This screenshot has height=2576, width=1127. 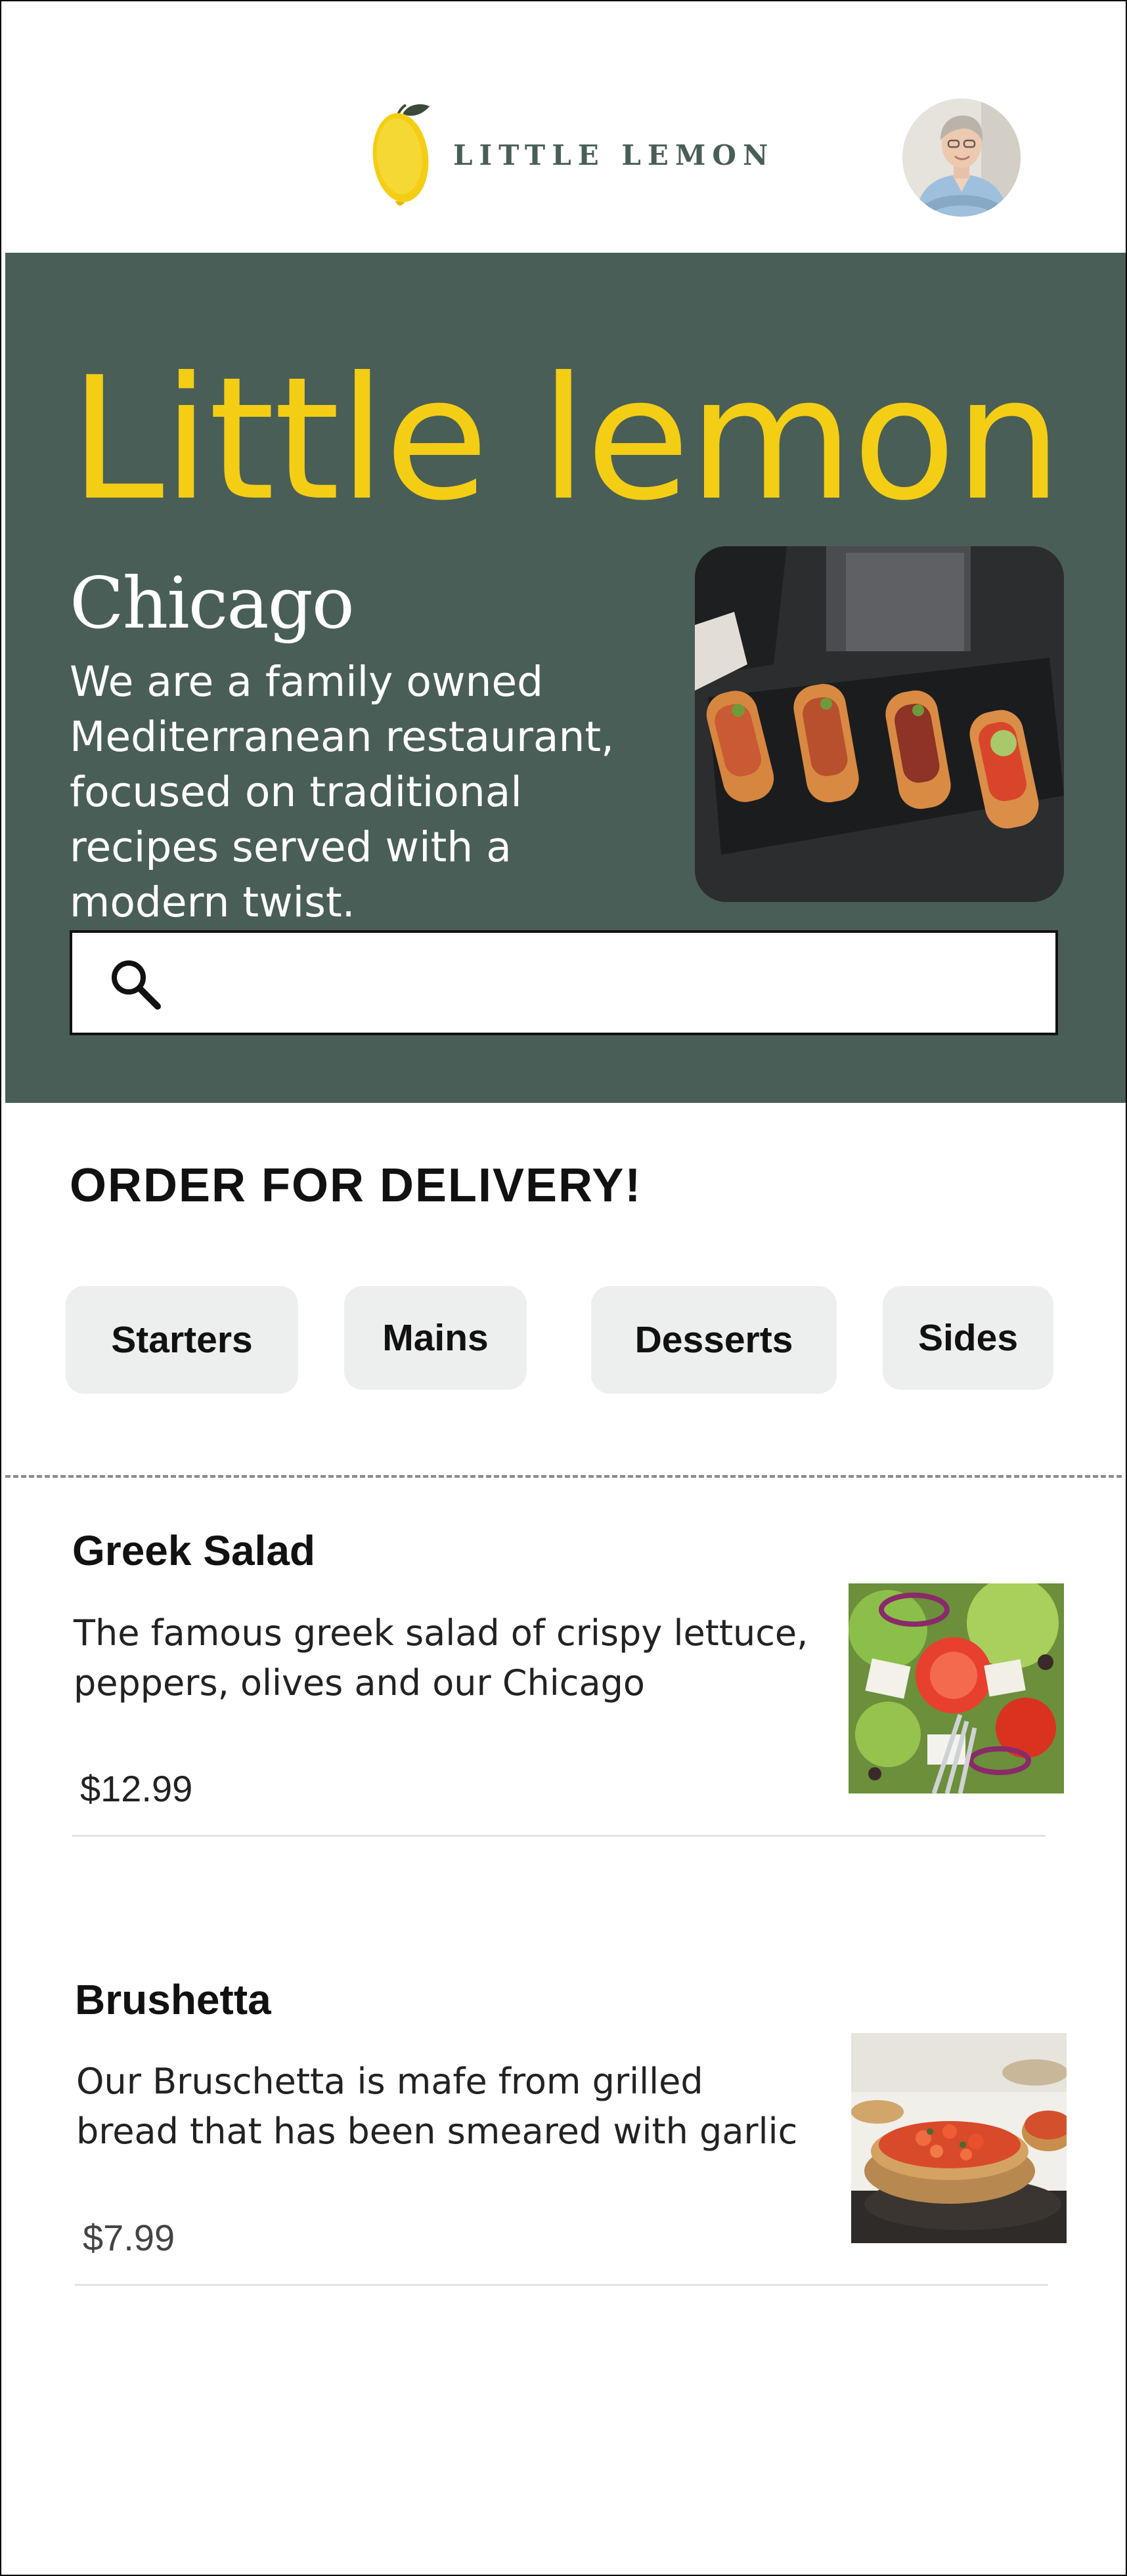 What do you see at coordinates (614, 155) in the screenshot?
I see `logo-text: LITTLE LEMON` at bounding box center [614, 155].